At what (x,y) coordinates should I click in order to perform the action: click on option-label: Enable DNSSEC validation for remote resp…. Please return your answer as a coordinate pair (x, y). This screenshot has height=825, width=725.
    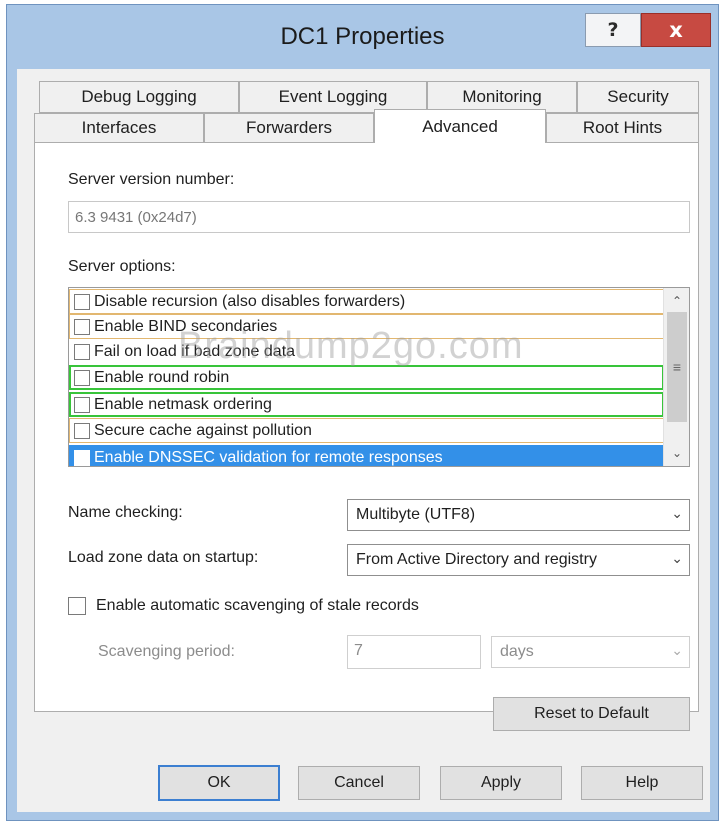
    Looking at the image, I should click on (268, 457).